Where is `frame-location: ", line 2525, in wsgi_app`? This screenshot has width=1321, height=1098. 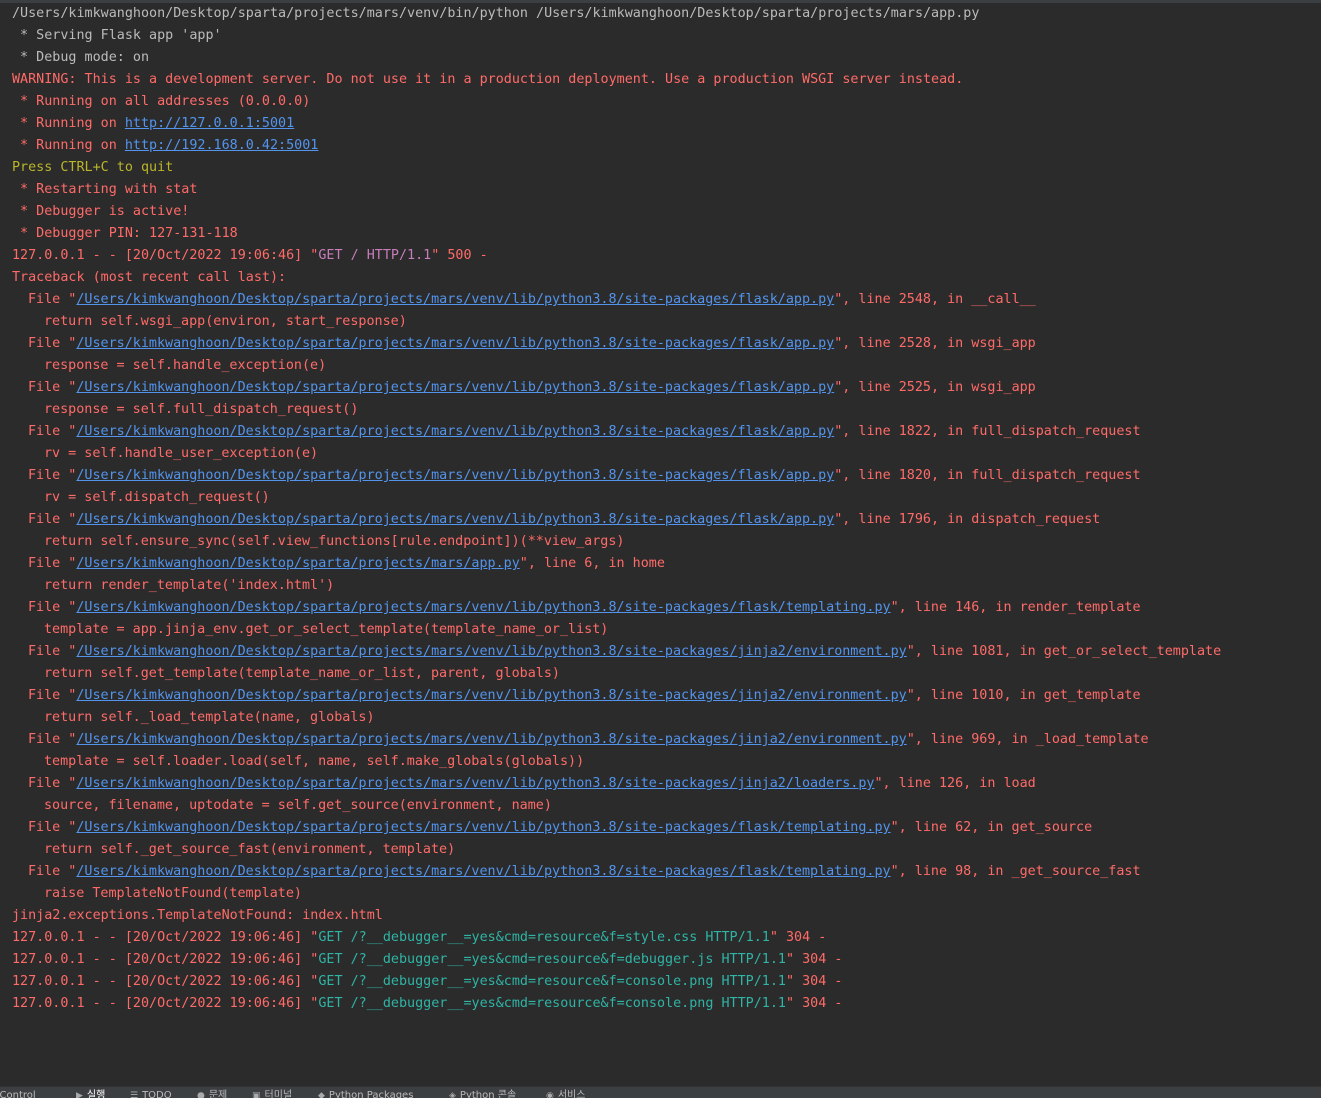 frame-location: ", line 2525, in wsgi_app is located at coordinates (935, 387).